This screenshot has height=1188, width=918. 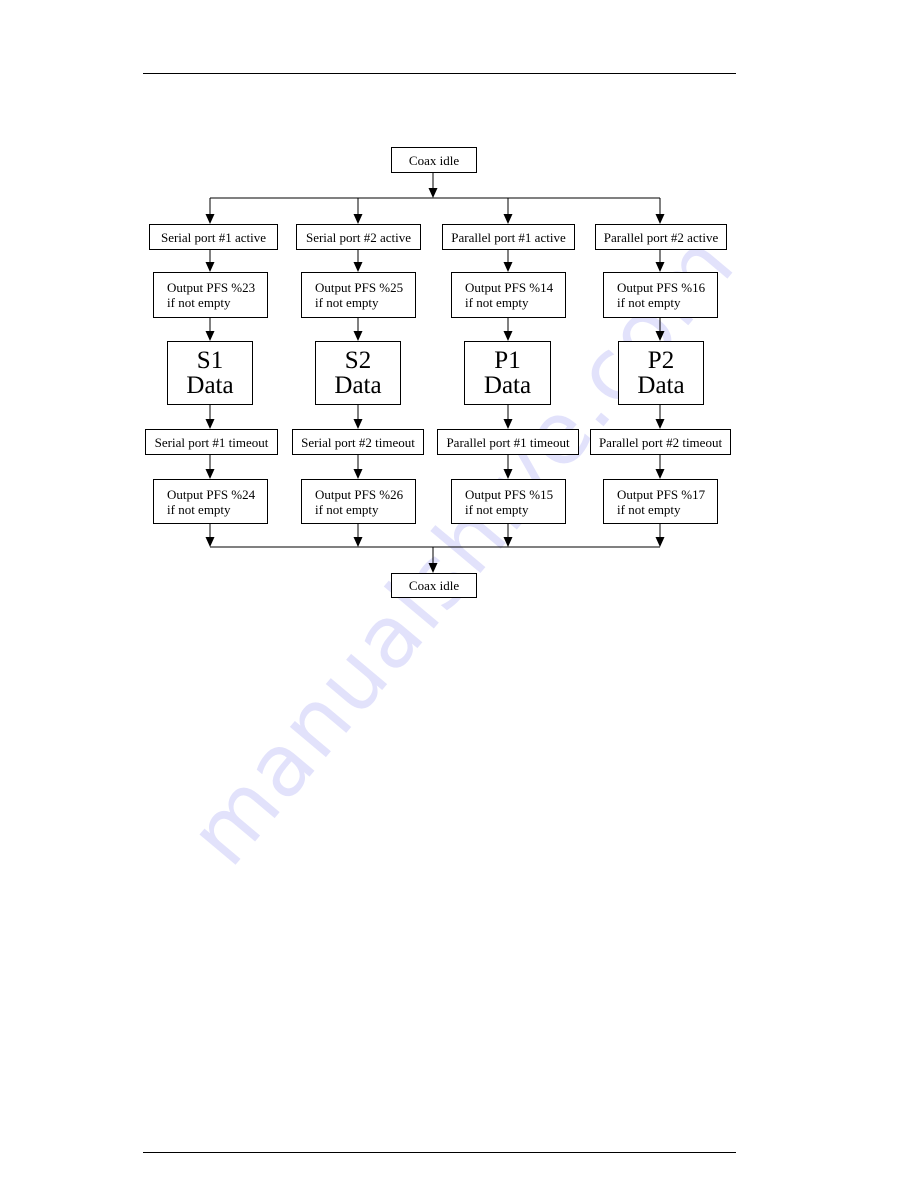 I want to click on output-line: Output PFS %17, so click(x=661, y=494).